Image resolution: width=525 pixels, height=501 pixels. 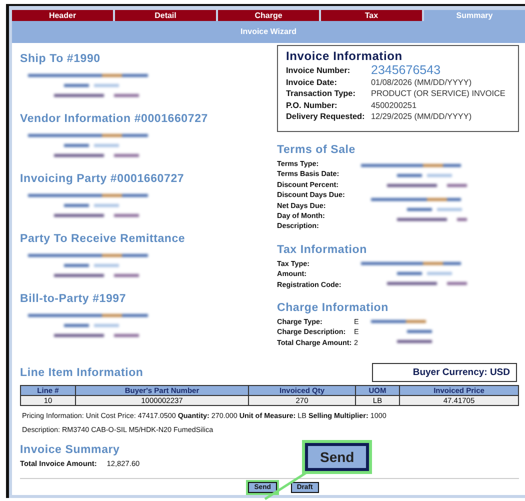 I want to click on section-heading: Ship To #1990, so click(x=61, y=59).